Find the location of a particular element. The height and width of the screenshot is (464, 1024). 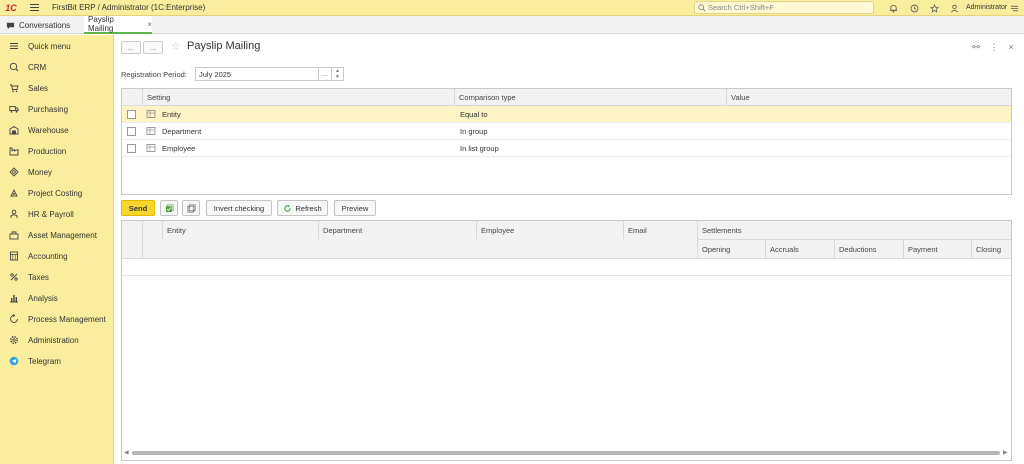

column-separator is located at coordinates (142, 240).